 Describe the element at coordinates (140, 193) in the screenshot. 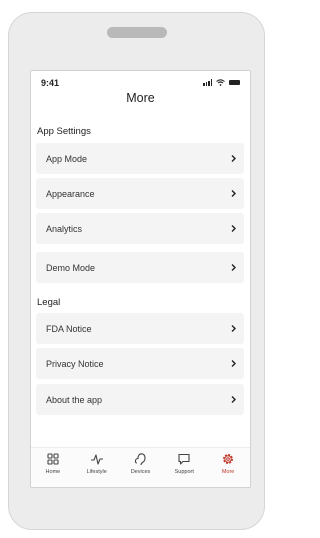

I see `row-appearance: Appearance` at that location.